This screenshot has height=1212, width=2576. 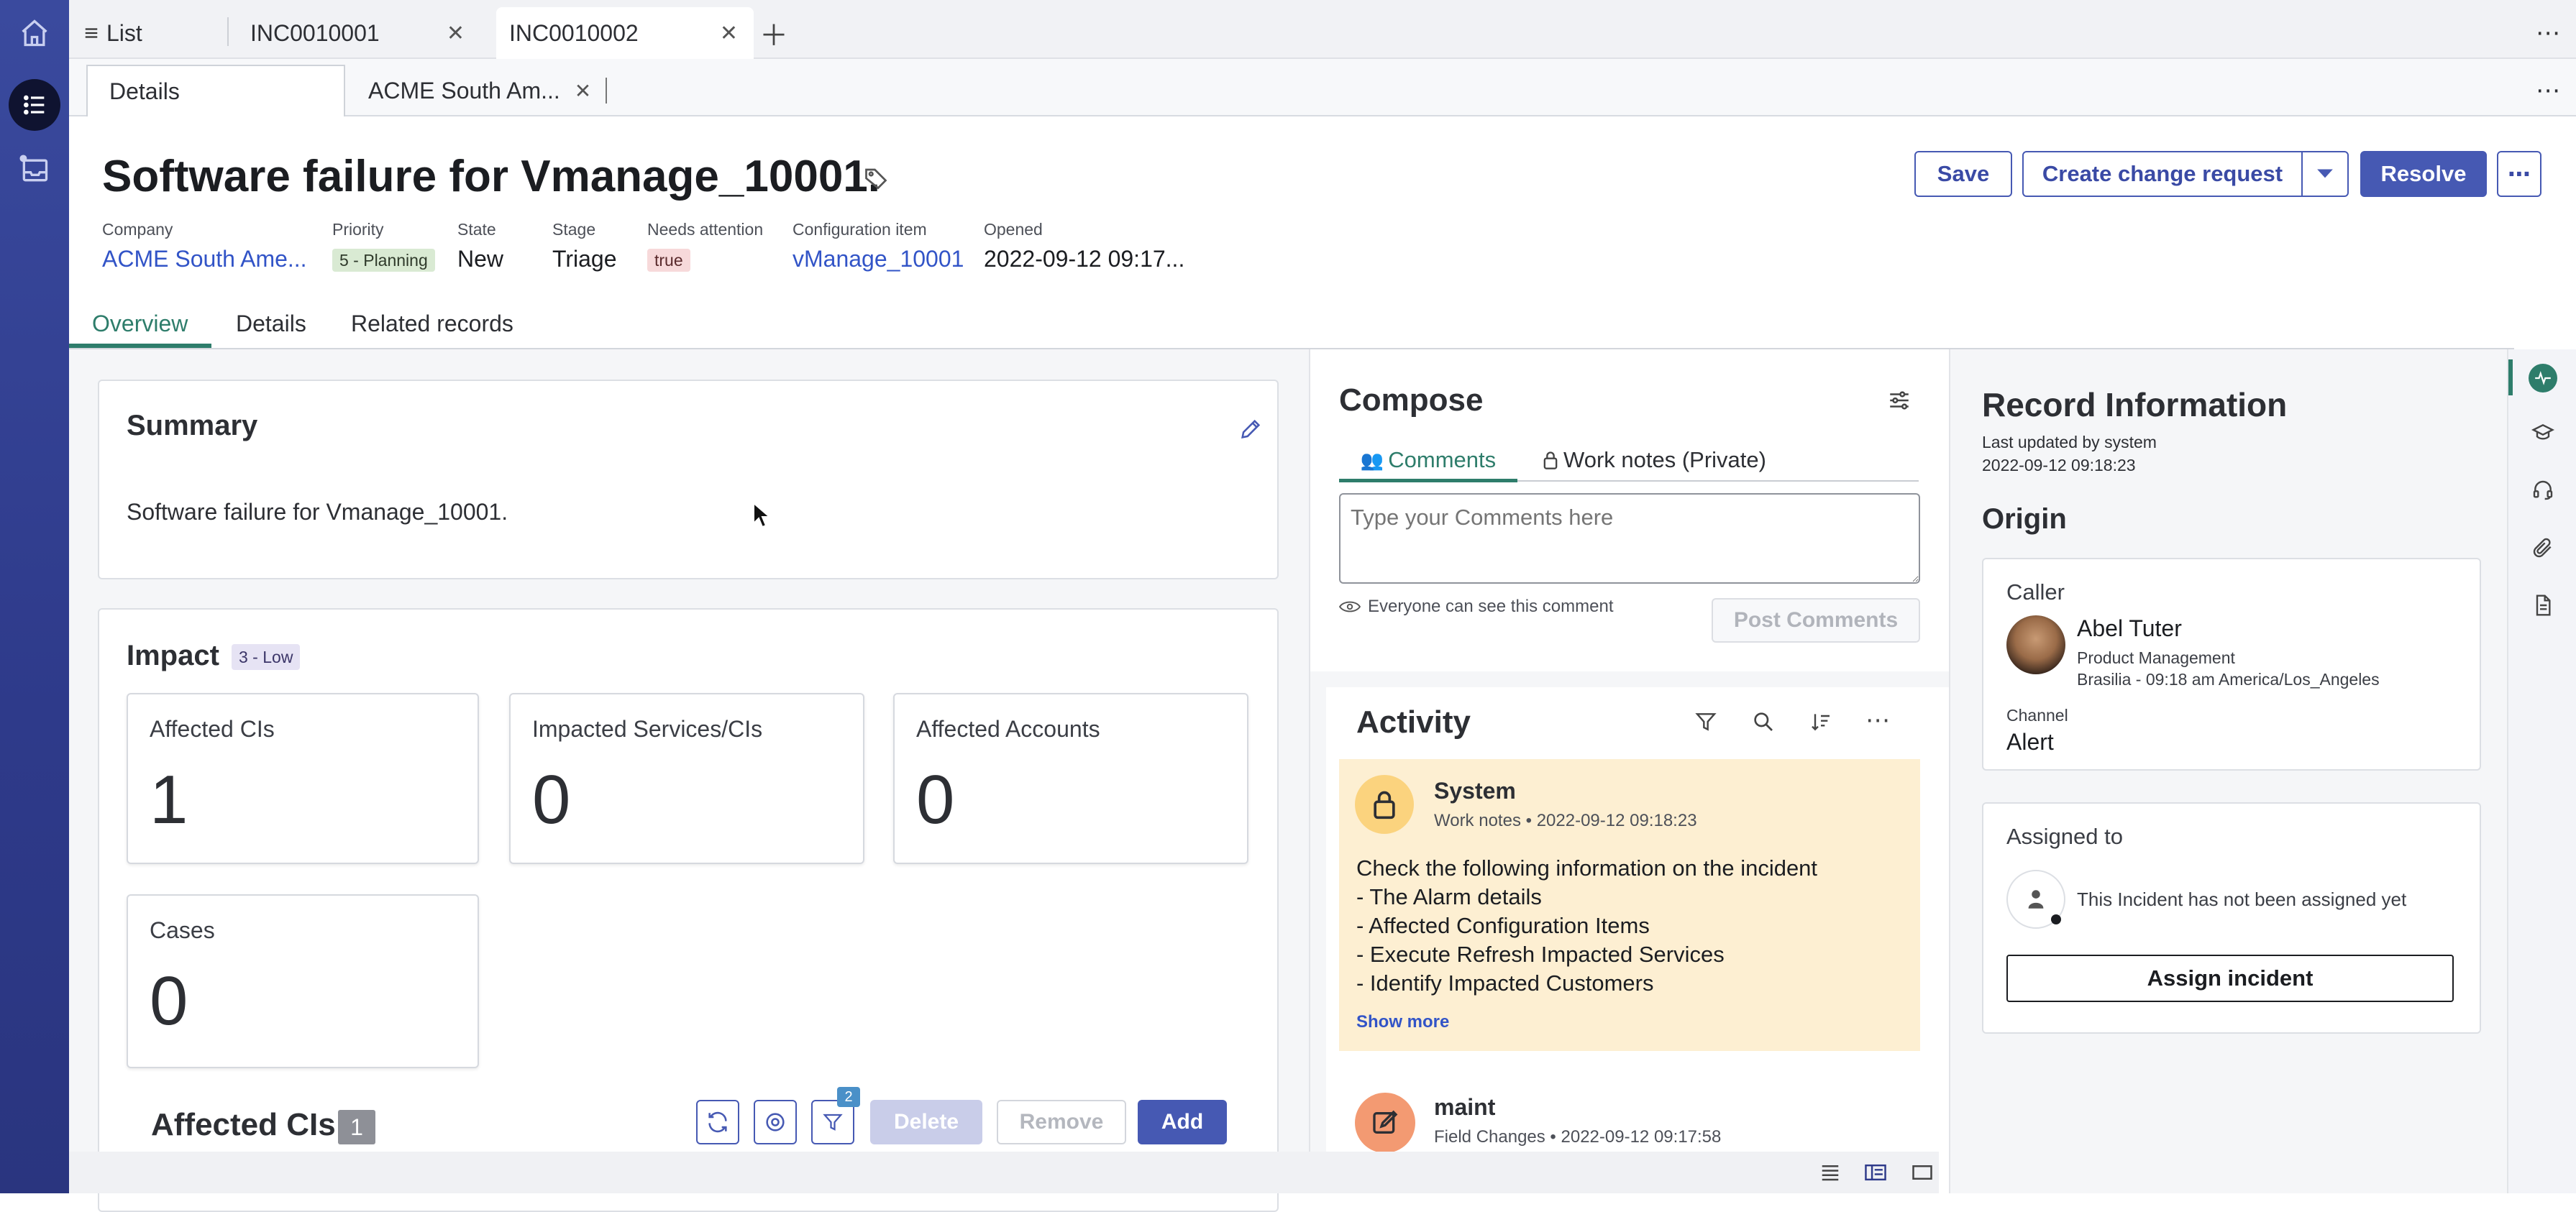 I want to click on impacted-services-tile: Impacted Services/CIs 0, so click(x=686, y=778).